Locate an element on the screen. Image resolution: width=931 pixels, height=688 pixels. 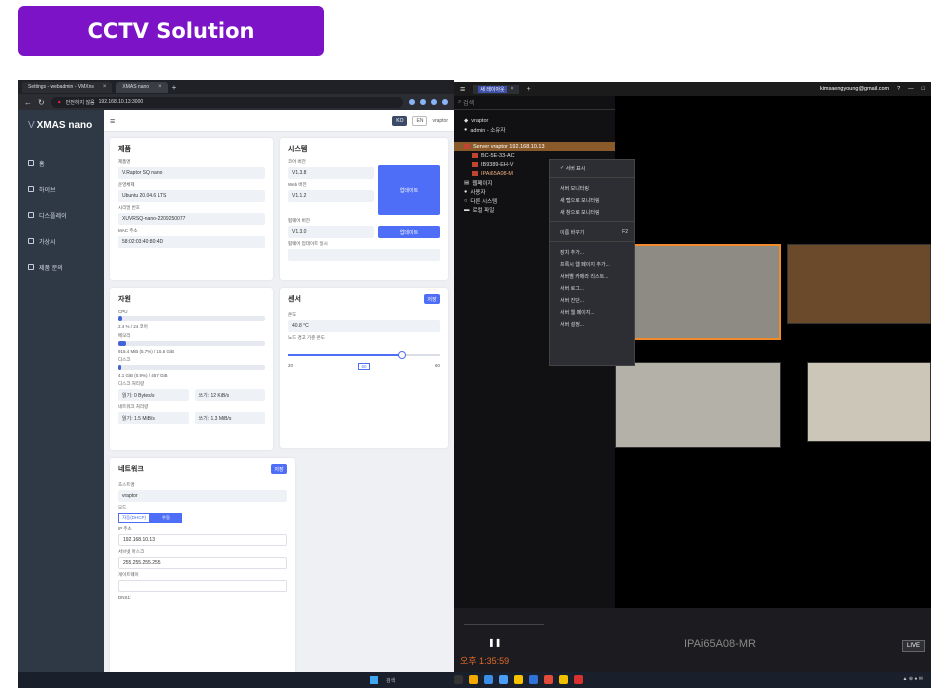
add-tab-icon: + is located at coordinates (529, 89).